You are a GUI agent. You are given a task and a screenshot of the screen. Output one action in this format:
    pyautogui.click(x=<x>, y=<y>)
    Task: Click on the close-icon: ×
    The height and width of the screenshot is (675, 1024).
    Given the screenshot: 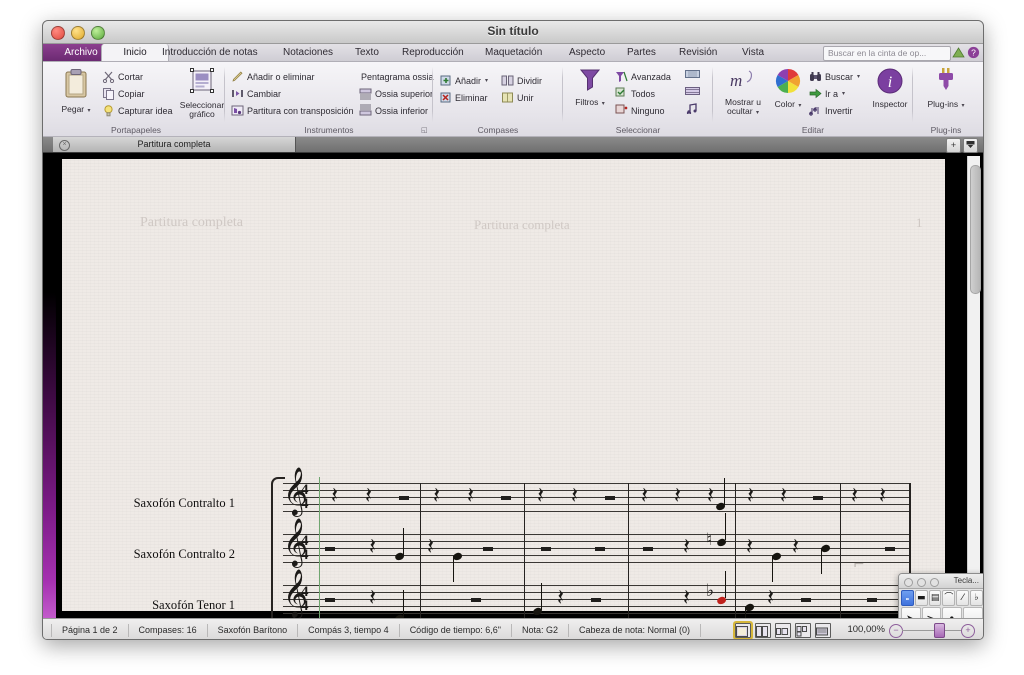 What is the action you would take?
    pyautogui.click(x=64, y=145)
    